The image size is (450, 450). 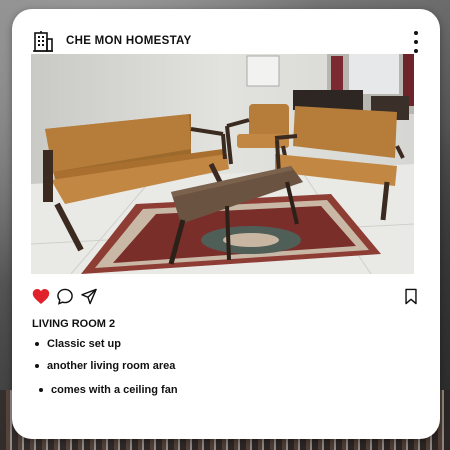 What do you see at coordinates (74, 324) in the screenshot?
I see `caption-title: LIVING ROOM 2` at bounding box center [74, 324].